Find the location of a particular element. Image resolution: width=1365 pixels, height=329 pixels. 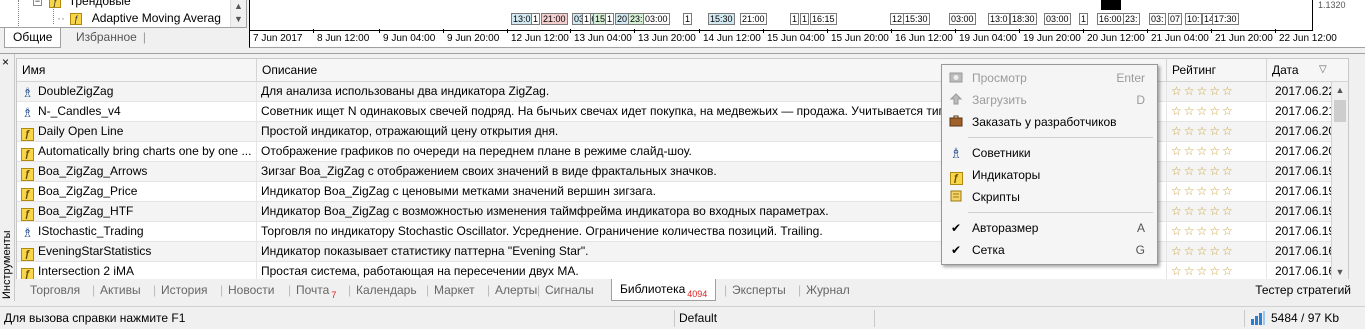

chart-event-marker: 17:30 is located at coordinates (1225, 19).